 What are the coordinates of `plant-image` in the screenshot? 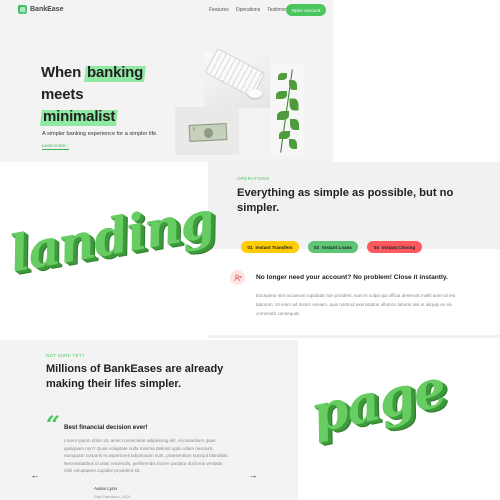 It's located at (287, 109).